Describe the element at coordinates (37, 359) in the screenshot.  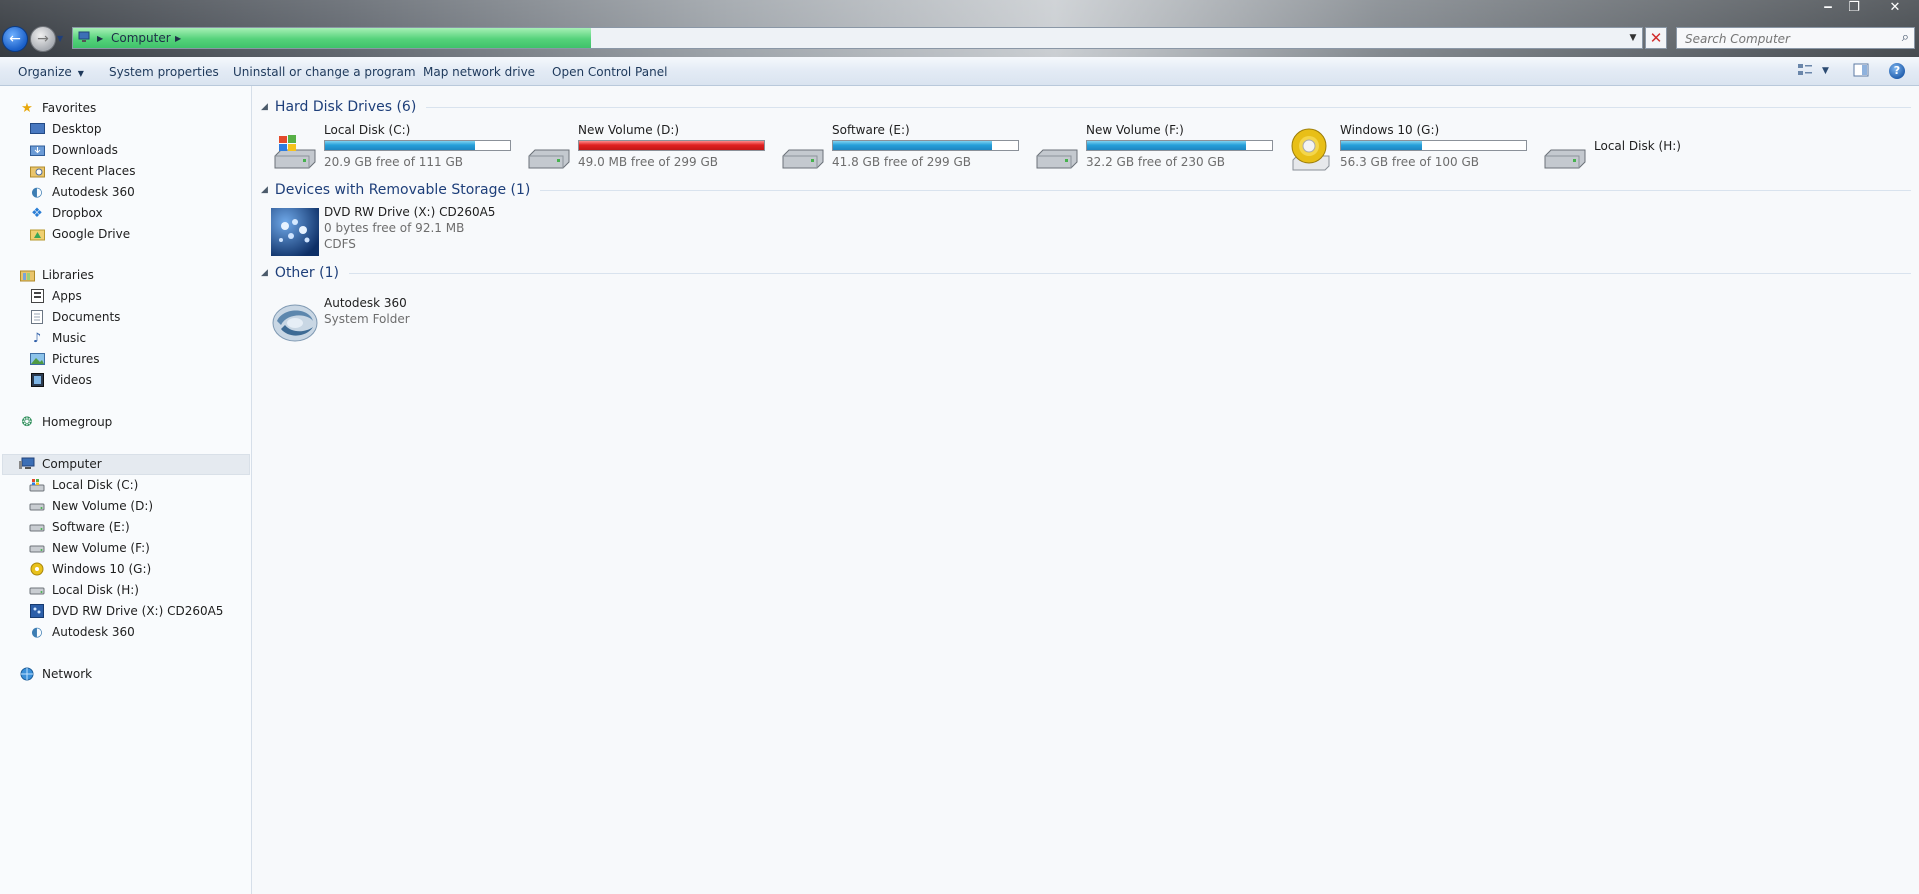
I see `pictures-icon` at that location.